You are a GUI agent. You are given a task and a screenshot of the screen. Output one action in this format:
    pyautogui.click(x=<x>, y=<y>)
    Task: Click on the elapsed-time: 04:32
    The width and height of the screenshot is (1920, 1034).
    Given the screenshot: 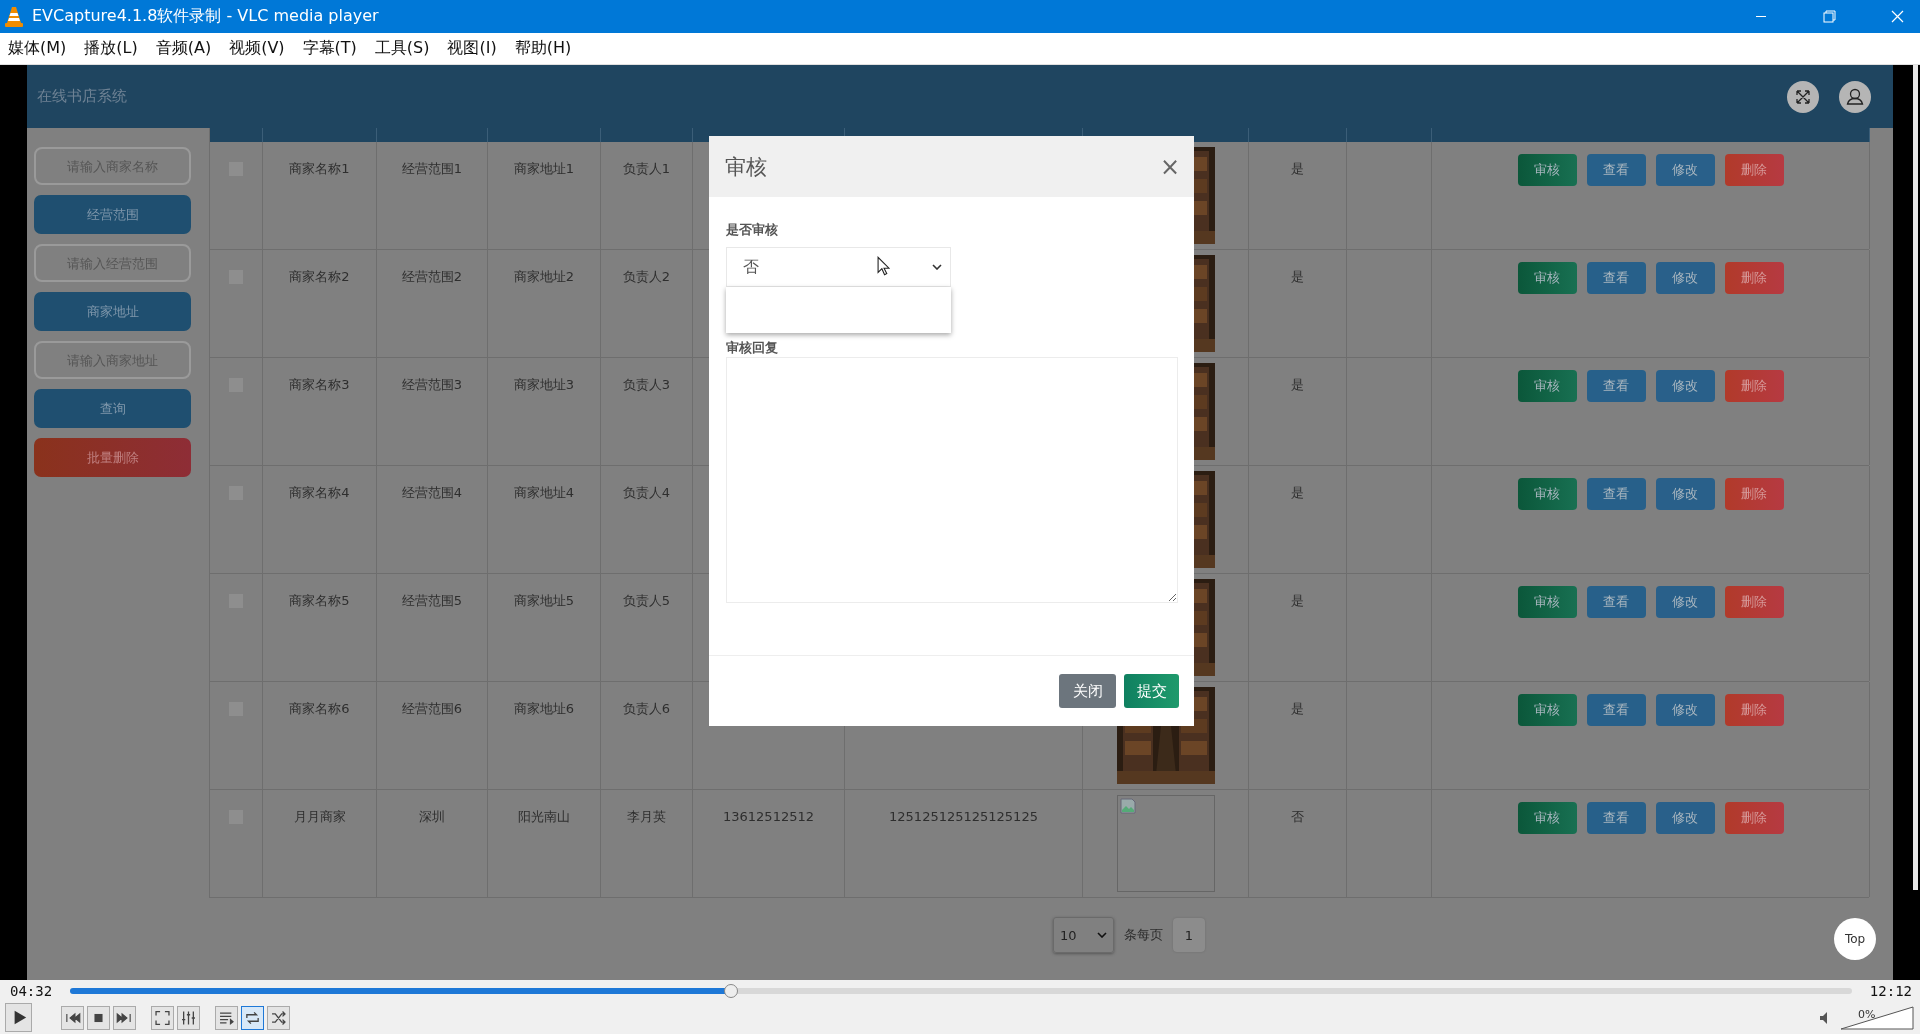 What is the action you would take?
    pyautogui.click(x=31, y=990)
    